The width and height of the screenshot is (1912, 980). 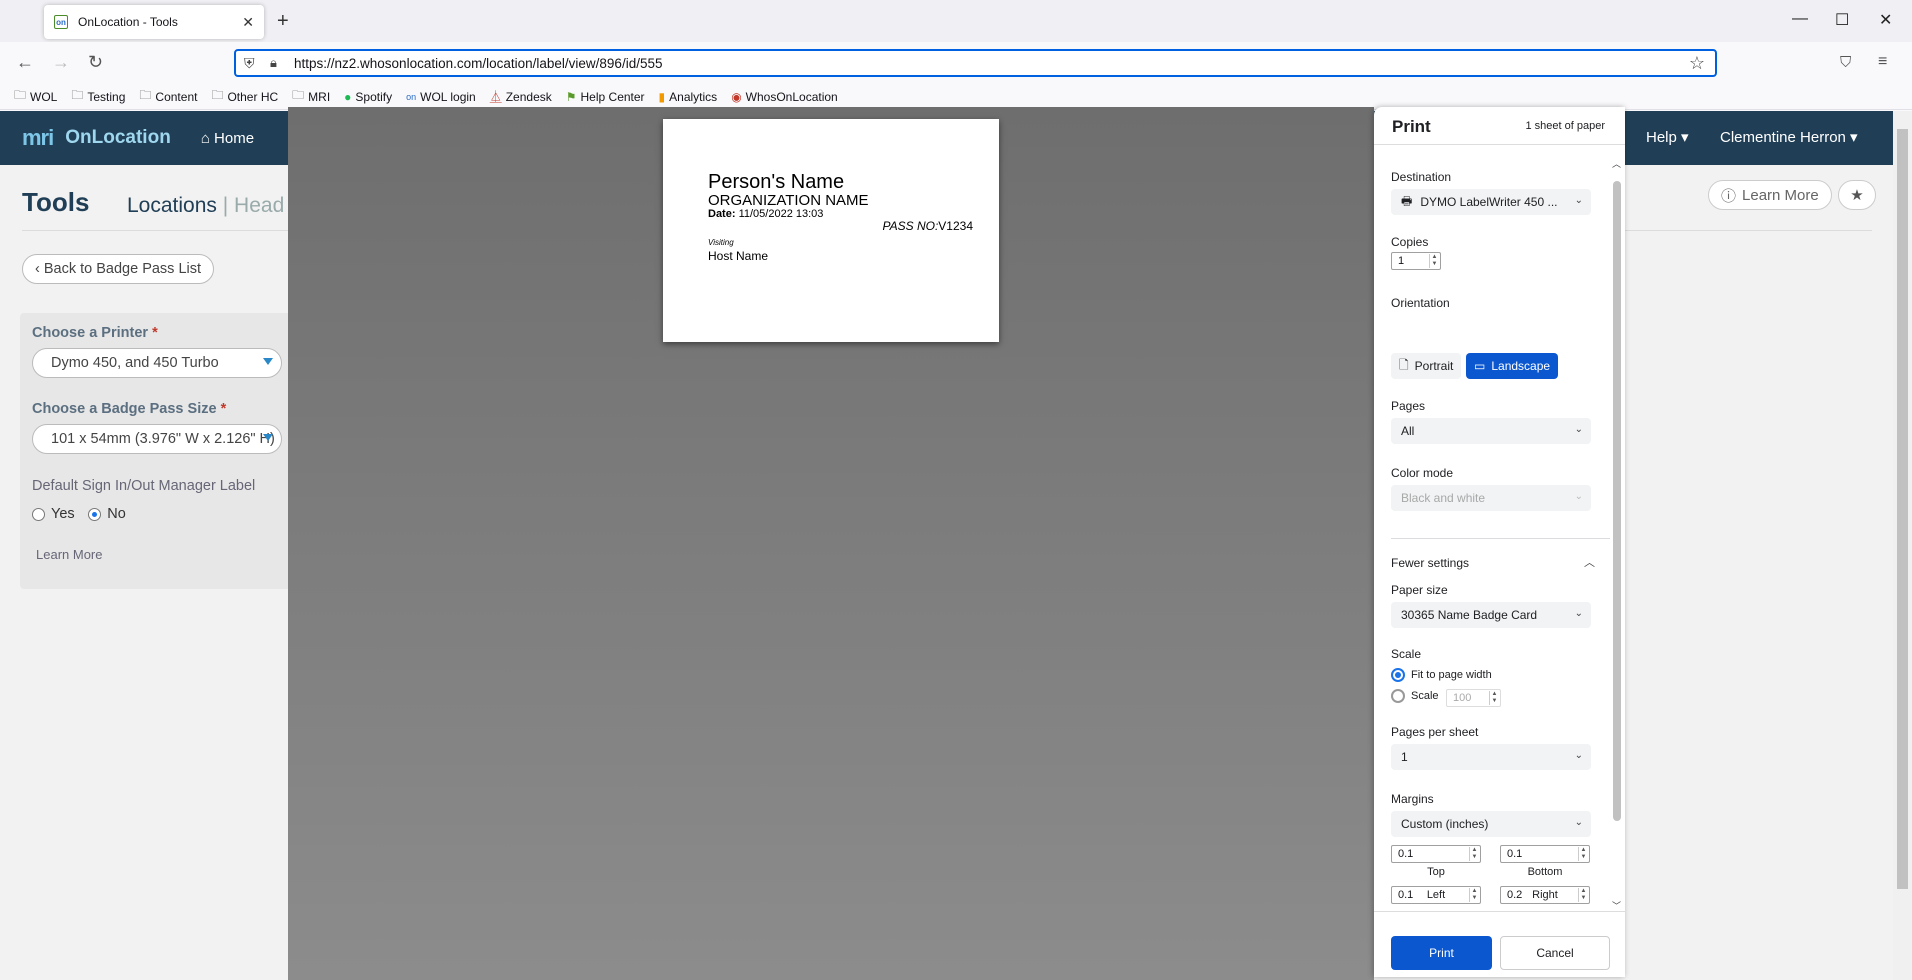 I want to click on preview-date-label: Date:, so click(x=722, y=214).